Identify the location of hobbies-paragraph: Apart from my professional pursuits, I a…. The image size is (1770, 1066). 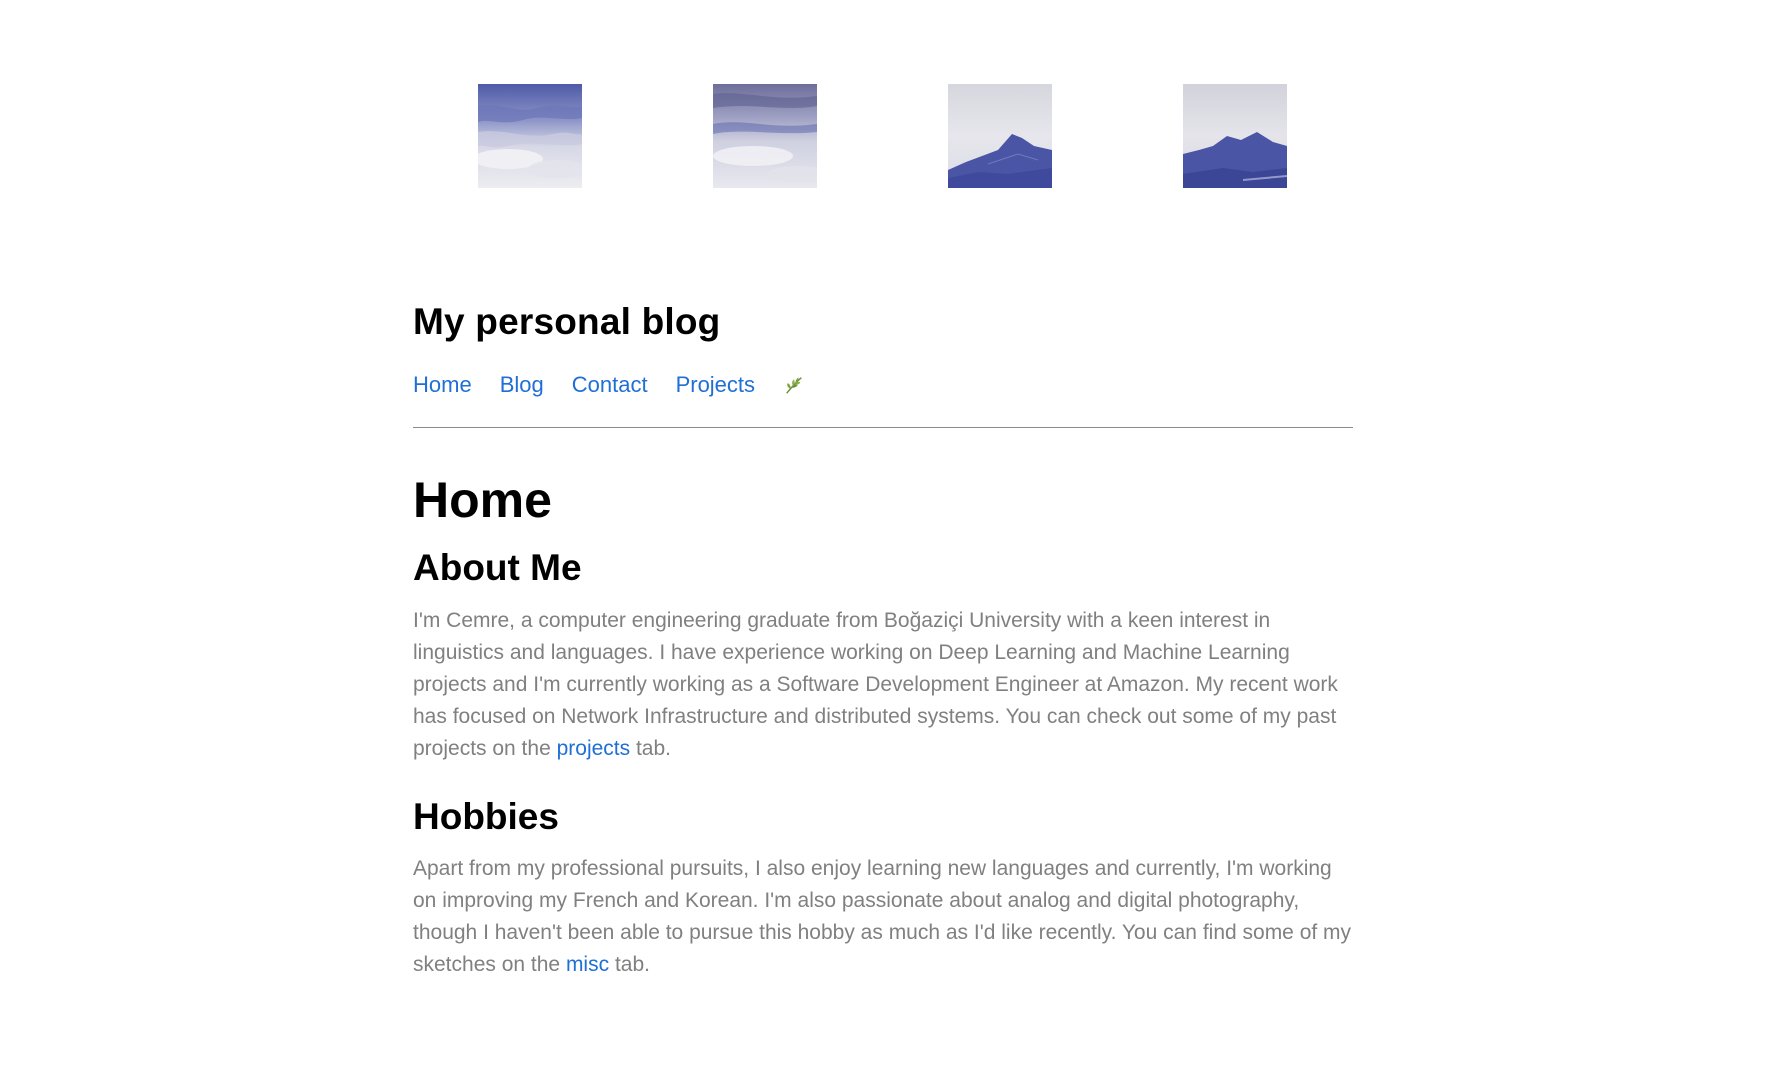
(883, 917).